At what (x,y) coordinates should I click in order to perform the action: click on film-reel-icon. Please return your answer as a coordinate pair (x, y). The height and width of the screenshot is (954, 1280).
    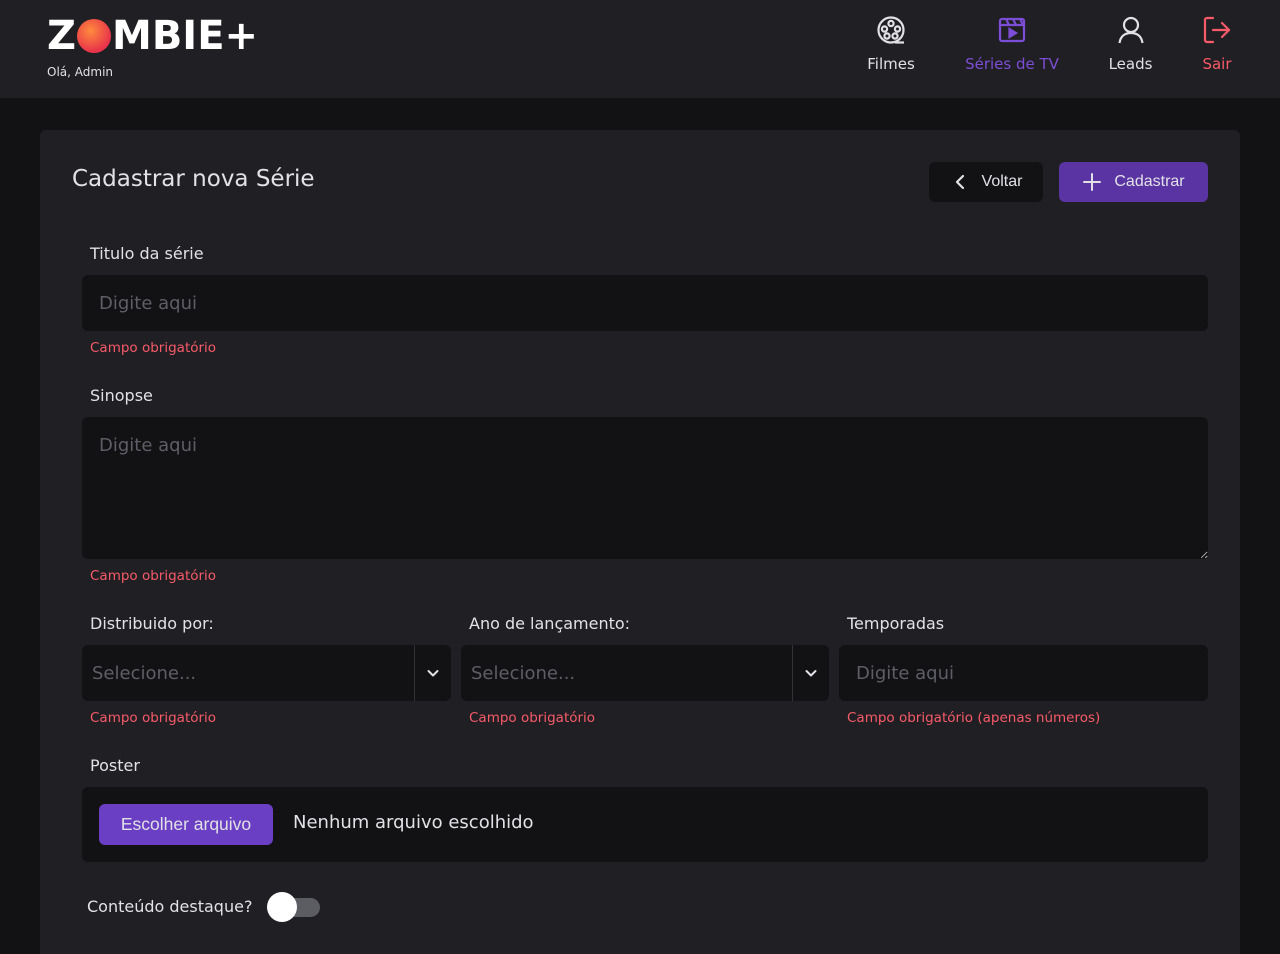
    Looking at the image, I should click on (891, 30).